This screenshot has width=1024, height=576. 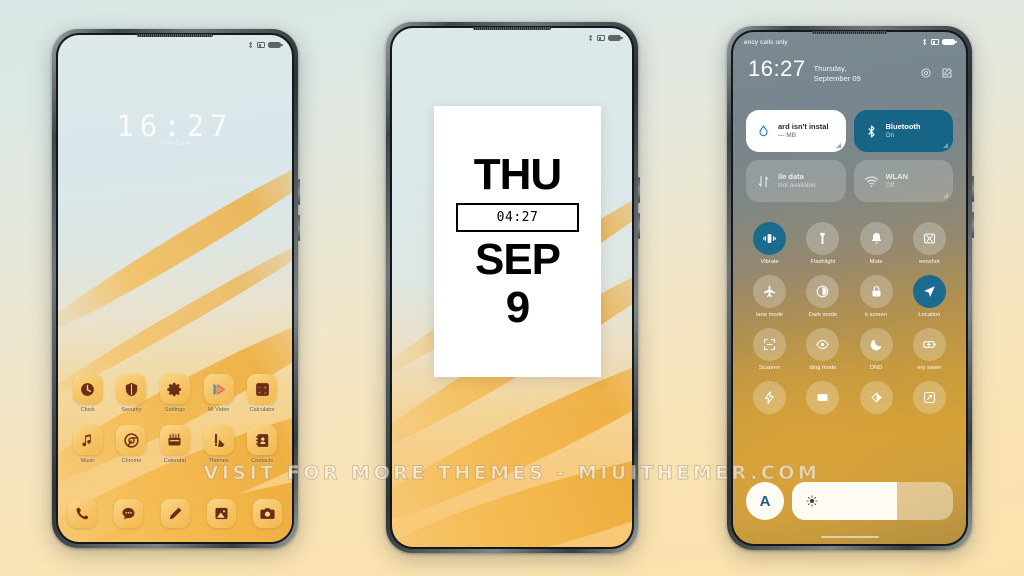 I want to click on date-card-widget: THU 04:27 SEP 9, so click(x=517, y=241).